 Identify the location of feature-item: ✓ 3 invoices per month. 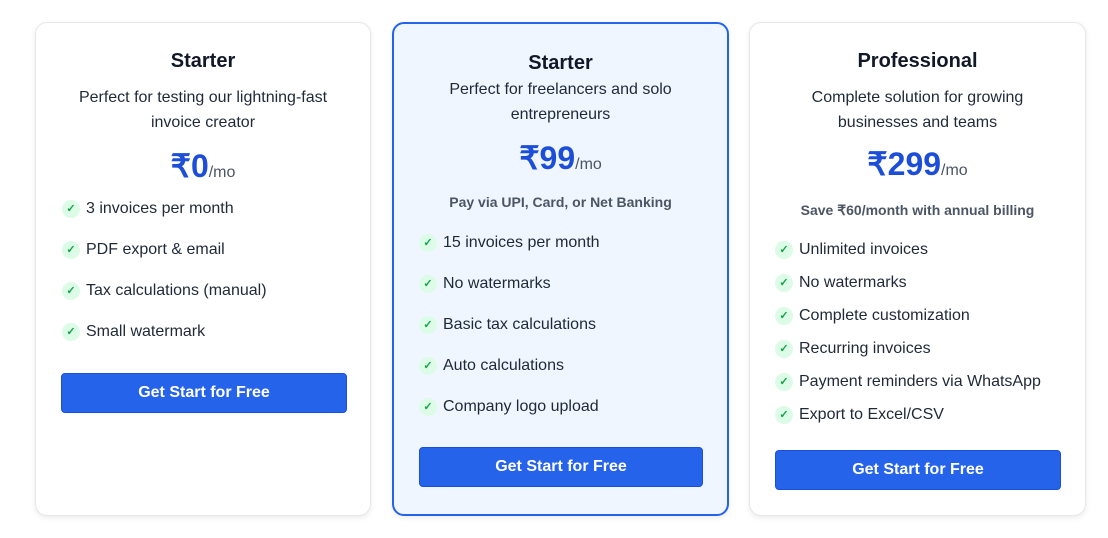
(216, 209).